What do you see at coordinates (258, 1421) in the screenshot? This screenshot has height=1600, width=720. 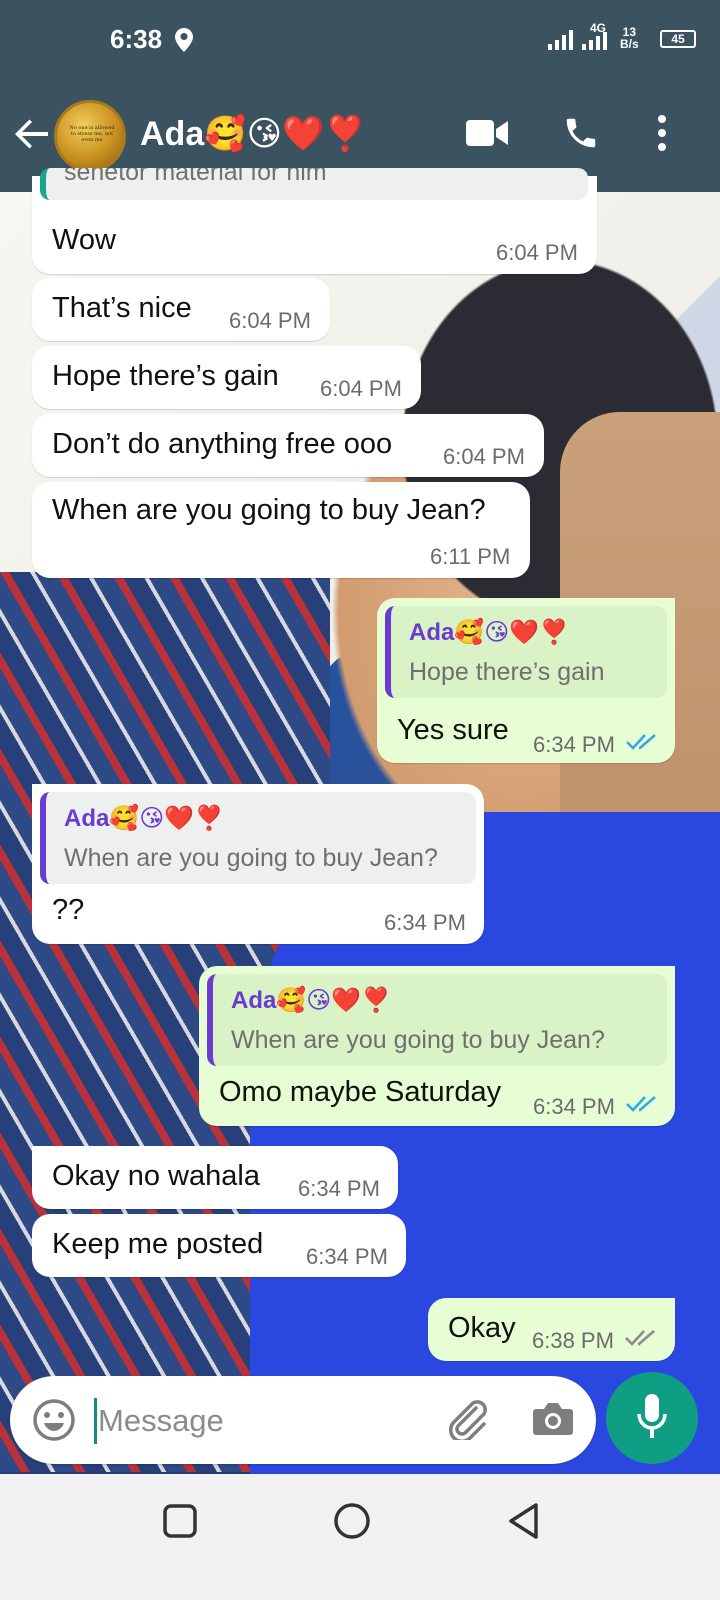 I see `message-input` at bounding box center [258, 1421].